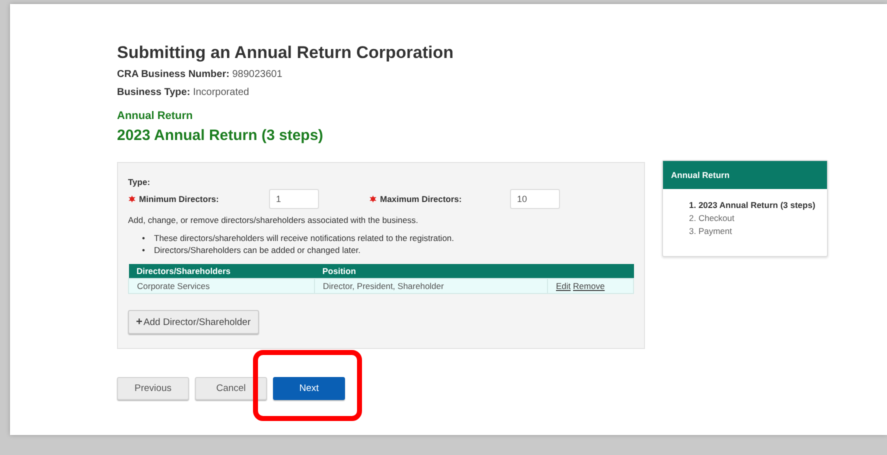 This screenshot has height=455, width=887. What do you see at coordinates (193, 322) in the screenshot?
I see `add-director-button: +Add Director/Shareholder` at bounding box center [193, 322].